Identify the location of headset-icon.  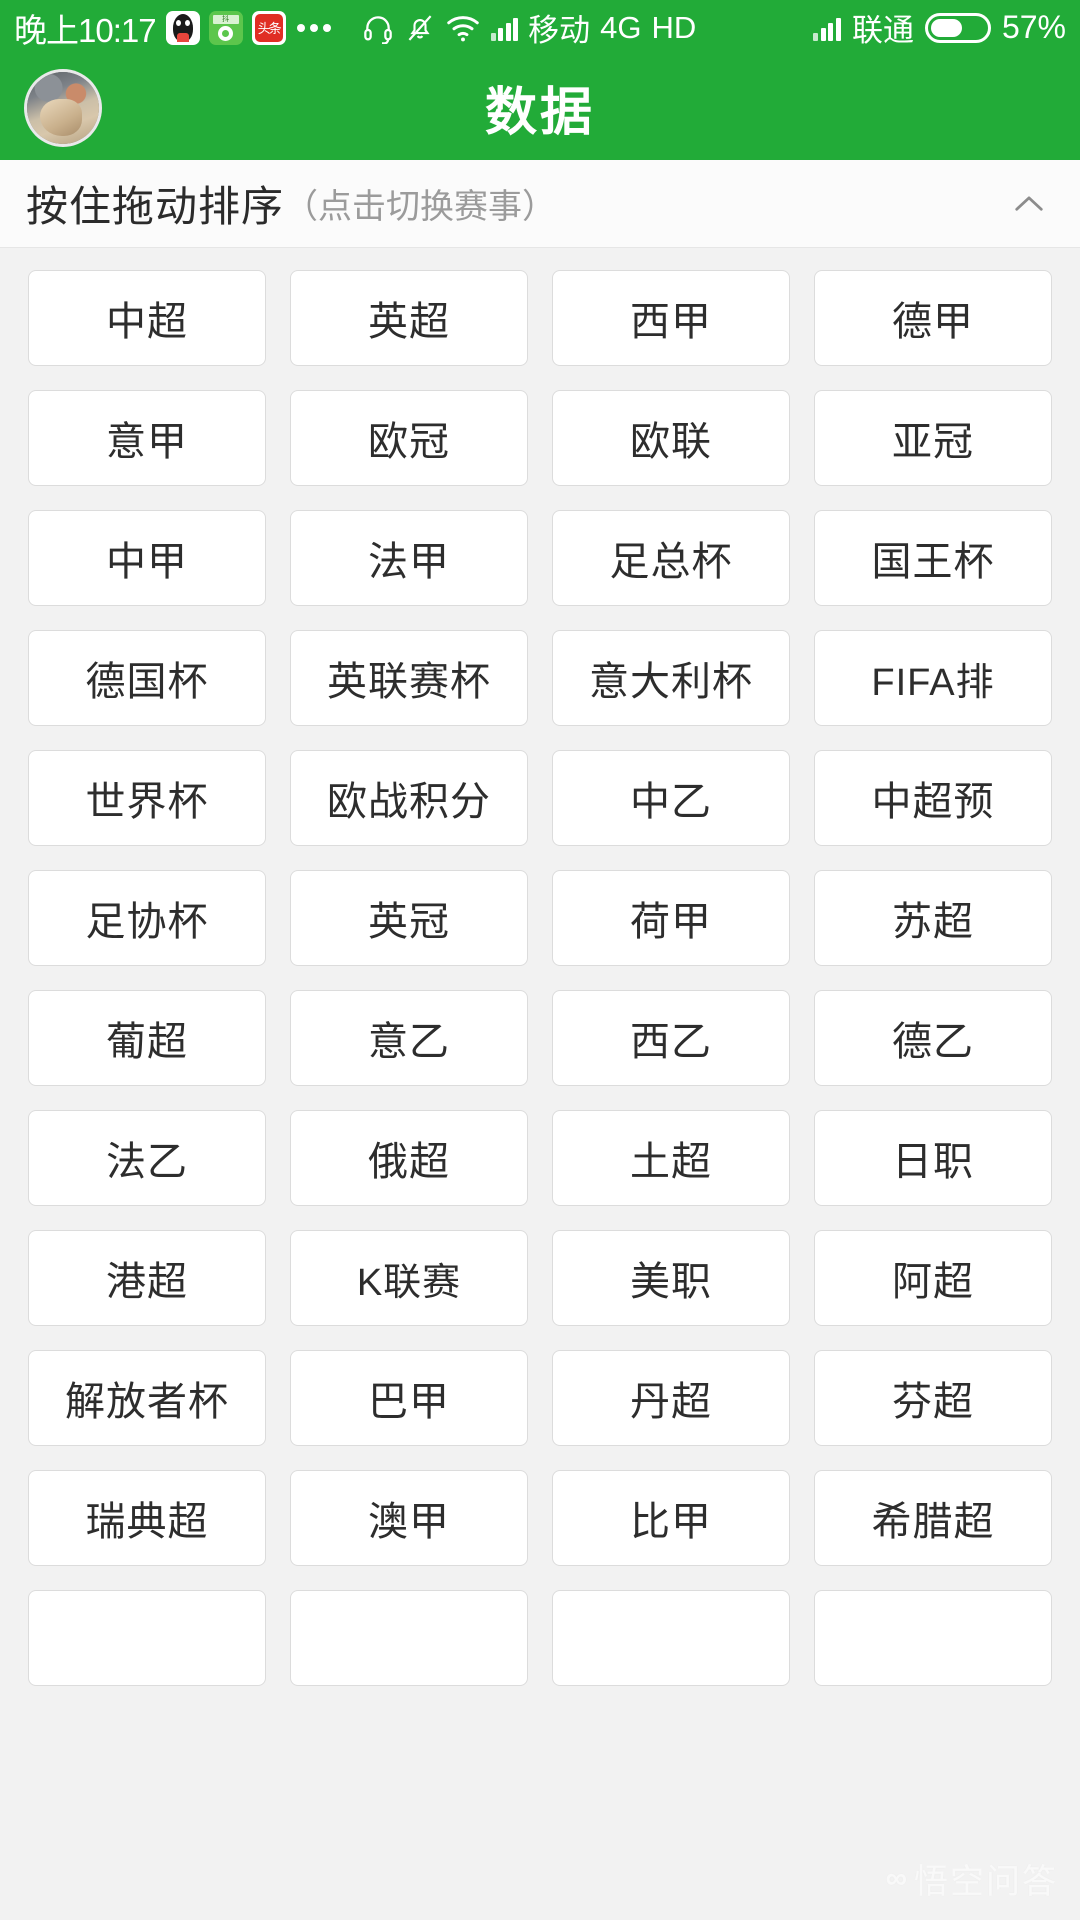
(377, 29).